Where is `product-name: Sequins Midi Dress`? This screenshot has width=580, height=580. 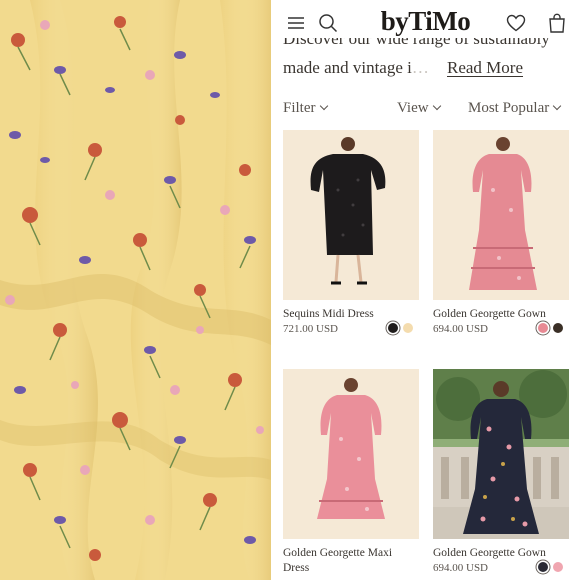 product-name: Sequins Midi Dress is located at coordinates (351, 314).